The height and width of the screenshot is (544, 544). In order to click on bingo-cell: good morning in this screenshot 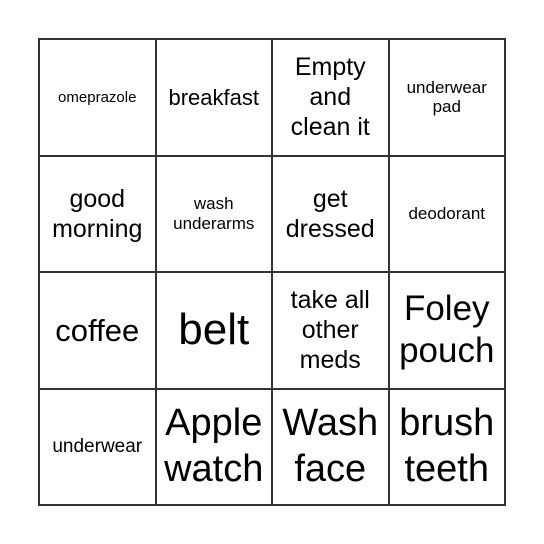, I will do `click(97, 213)`.